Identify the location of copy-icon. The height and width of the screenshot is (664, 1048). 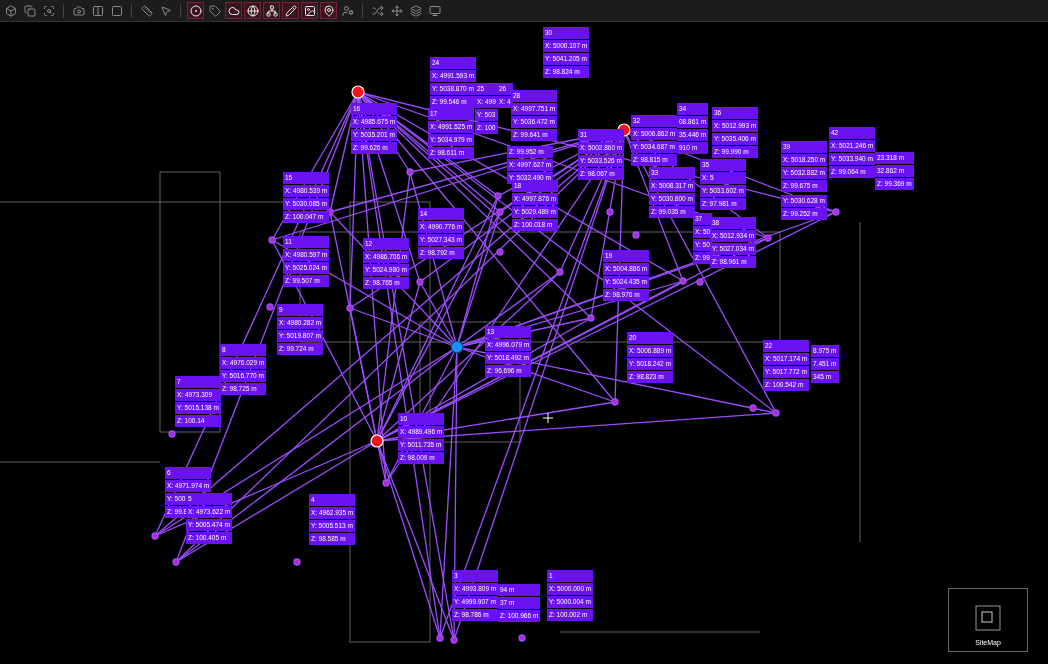
(29, 10).